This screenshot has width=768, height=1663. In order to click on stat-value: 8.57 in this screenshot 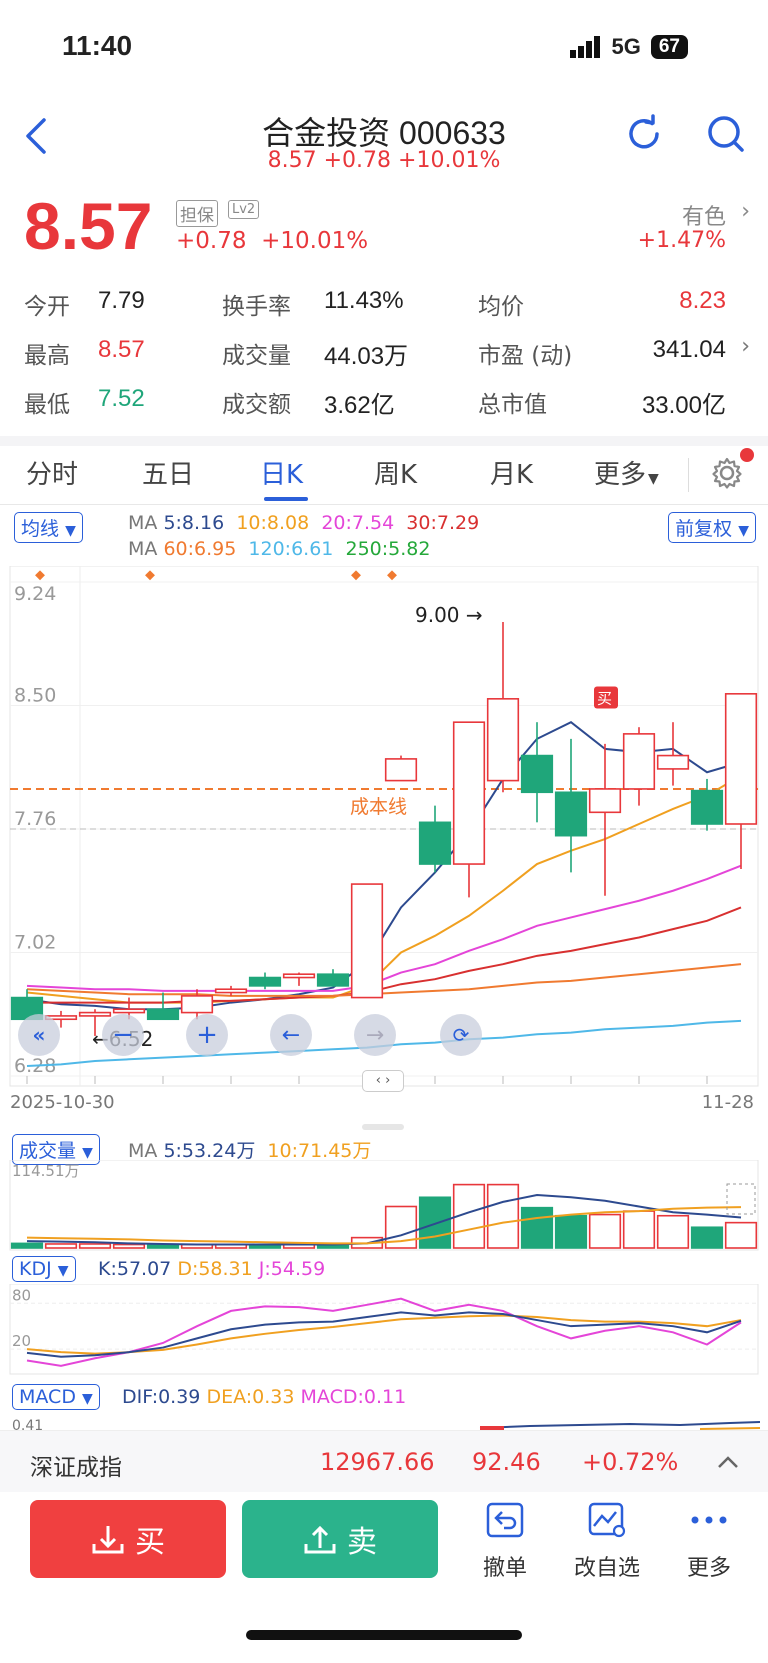, I will do `click(121, 349)`.